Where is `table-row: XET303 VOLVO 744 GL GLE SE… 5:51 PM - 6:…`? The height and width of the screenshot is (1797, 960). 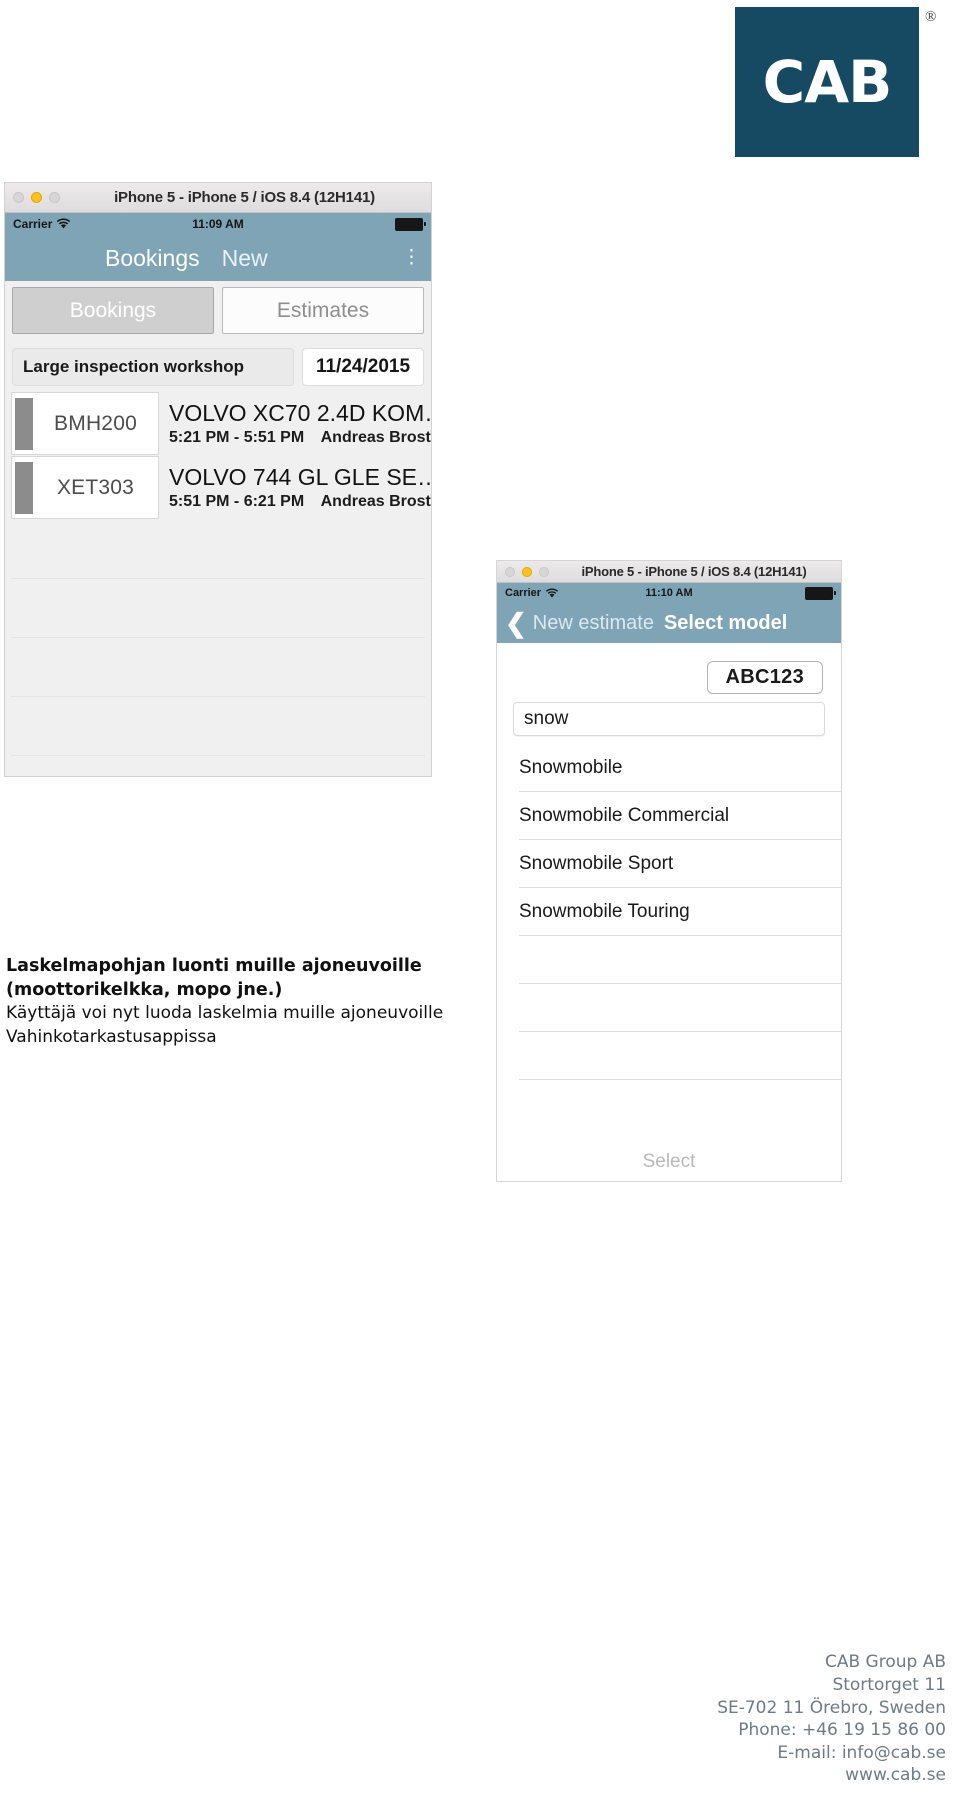
table-row: XET303 VOLVO 744 GL GLE SE… 5:51 PM - 6:… is located at coordinates (218, 488).